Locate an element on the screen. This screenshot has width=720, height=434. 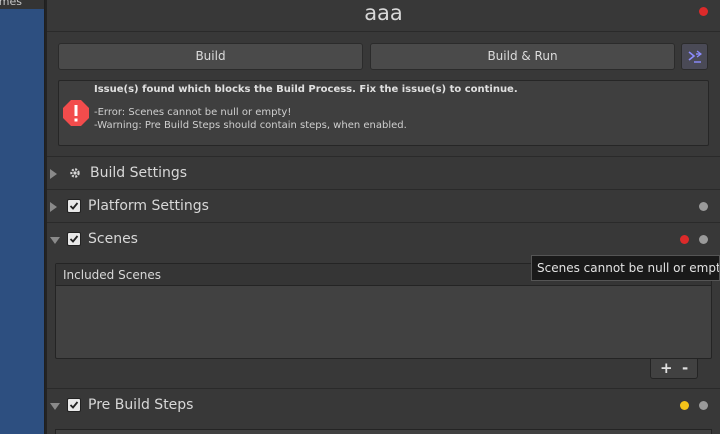
scenes-checkbox is located at coordinates (74, 239).